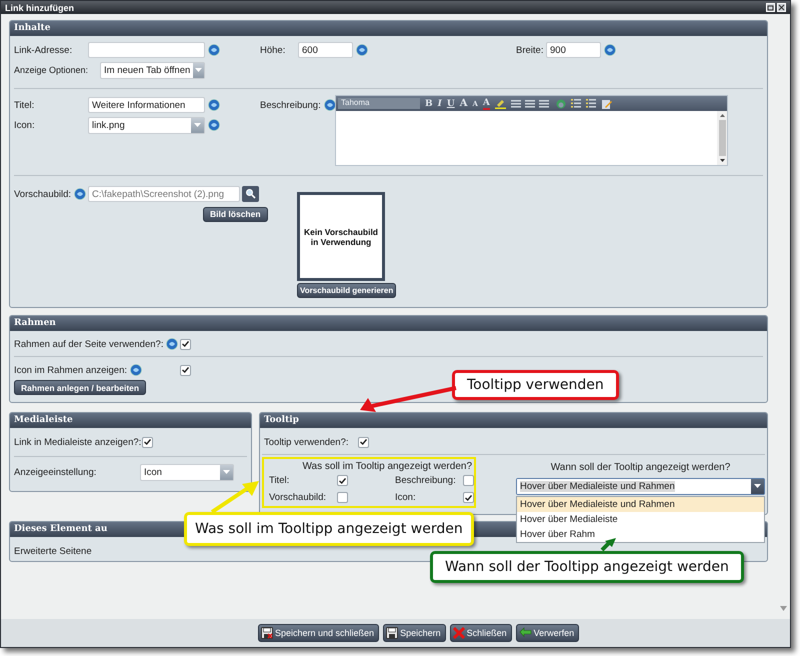  Describe the element at coordinates (235, 214) in the screenshot. I see `delete-image-button: Bild löschen` at that location.